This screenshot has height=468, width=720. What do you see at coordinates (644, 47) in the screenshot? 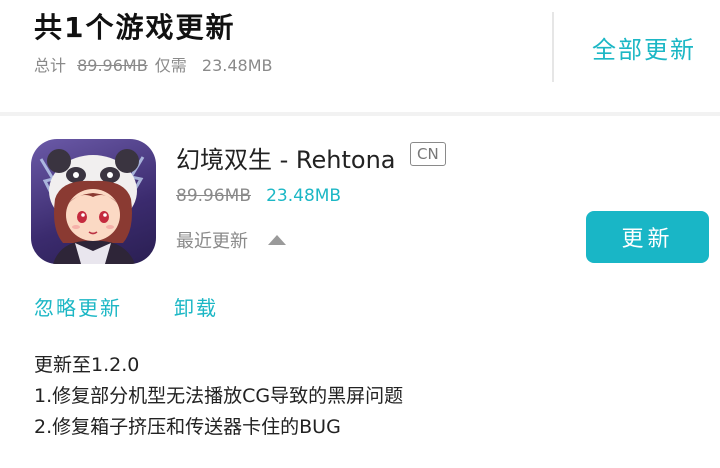
I see `update-all-button: 全部更新` at bounding box center [644, 47].